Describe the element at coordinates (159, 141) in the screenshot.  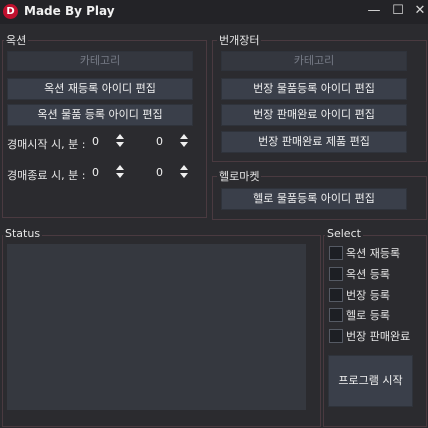
I see `auction-start-minute-value: 0` at that location.